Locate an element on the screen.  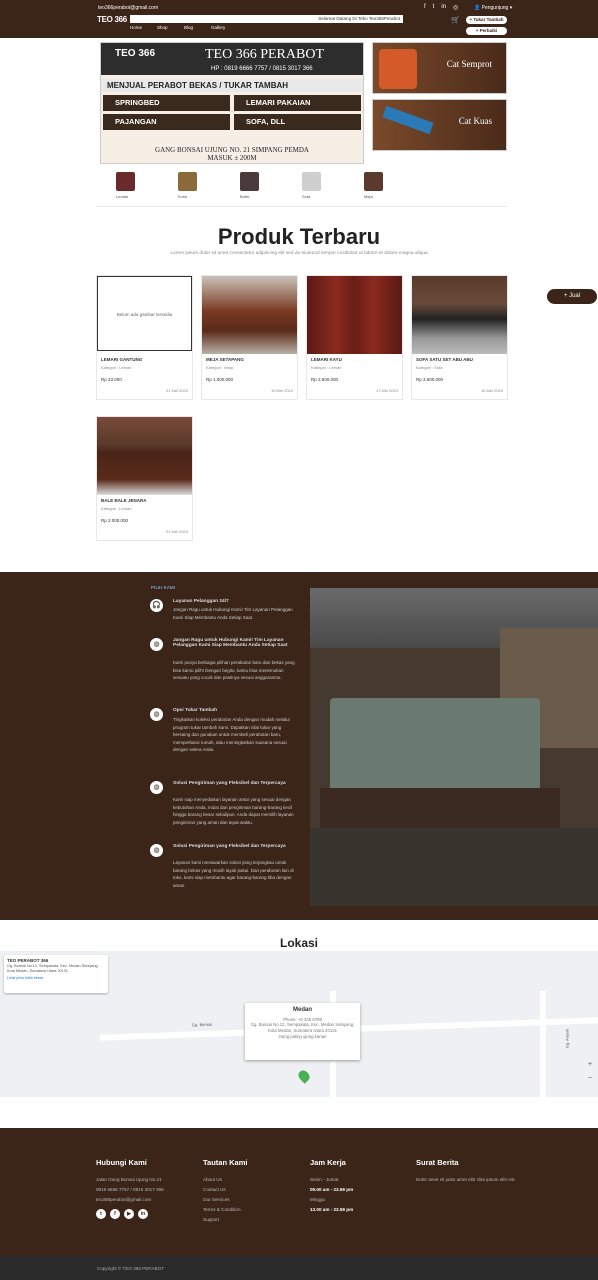
zoom-in-icon: + is located at coordinates (590, 1064).